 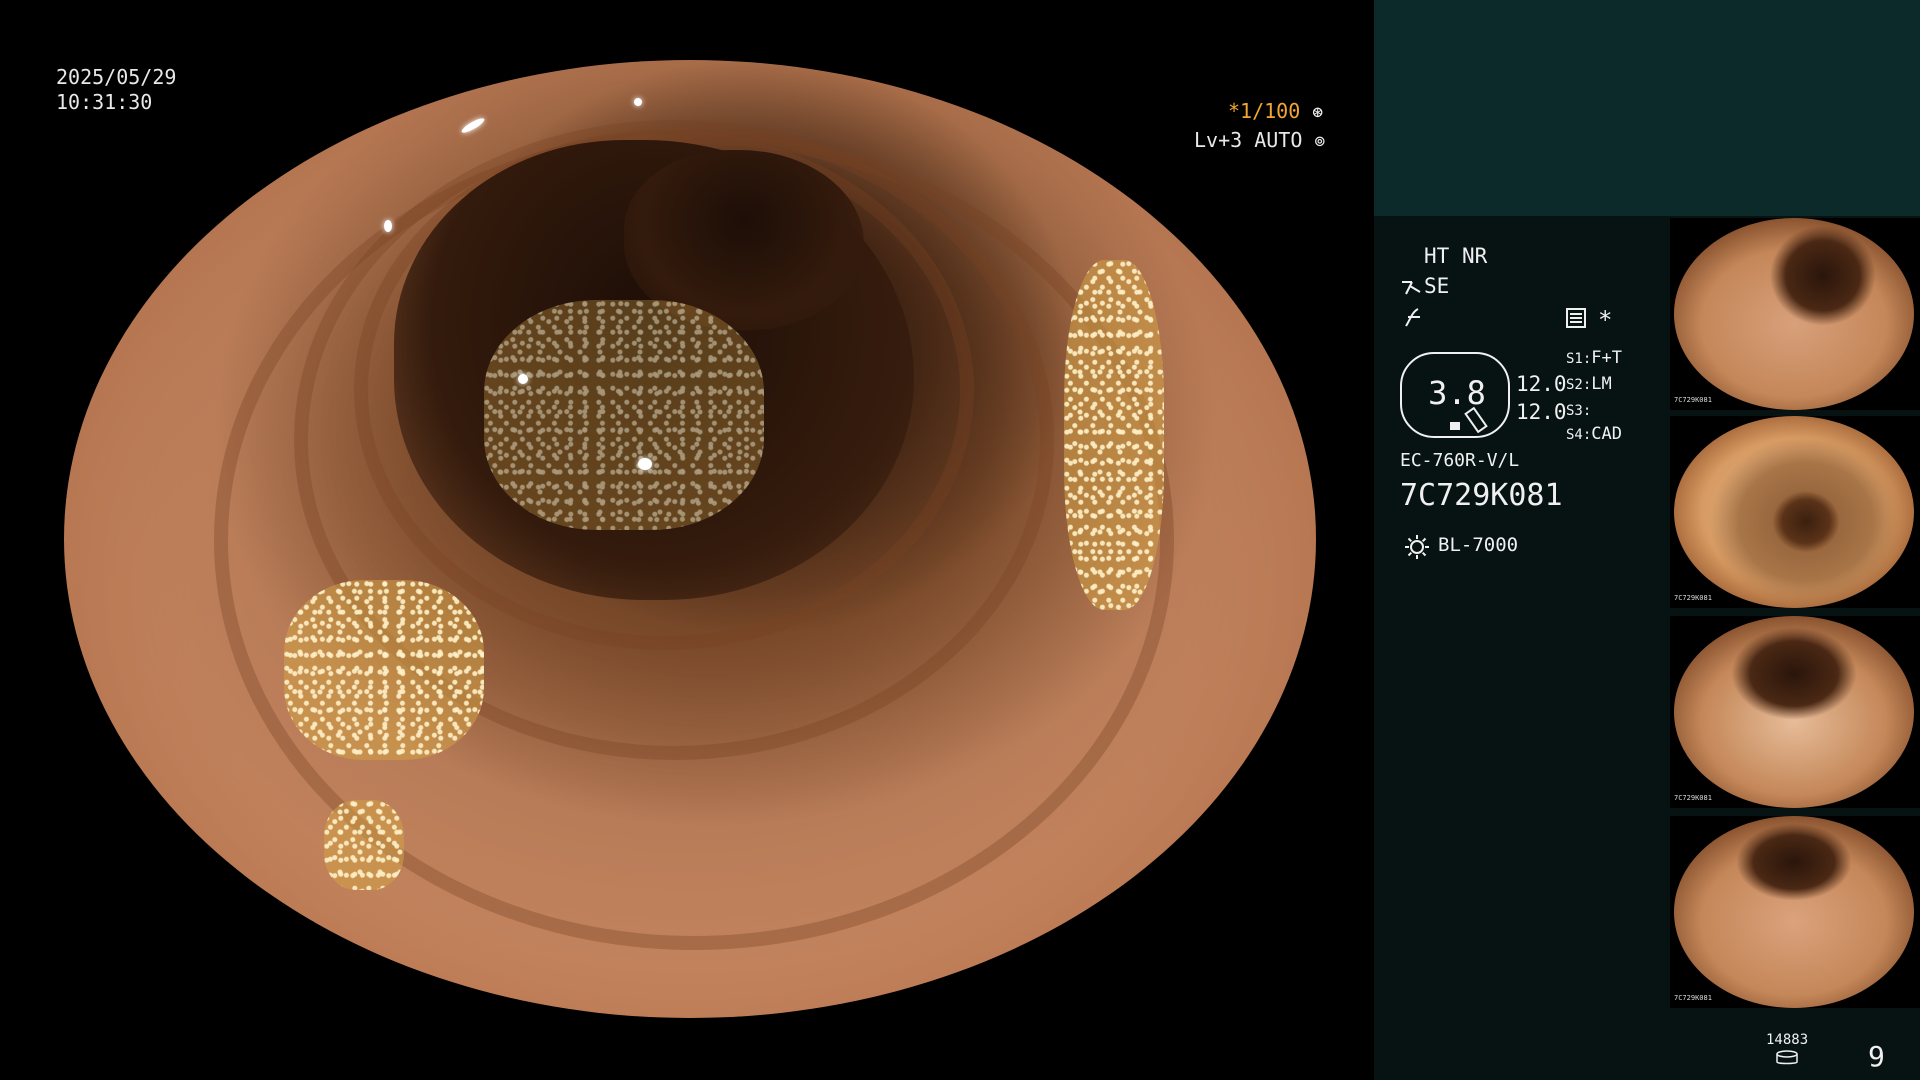 I want to click on switch-s3-label: S3:, so click(x=1579, y=411).